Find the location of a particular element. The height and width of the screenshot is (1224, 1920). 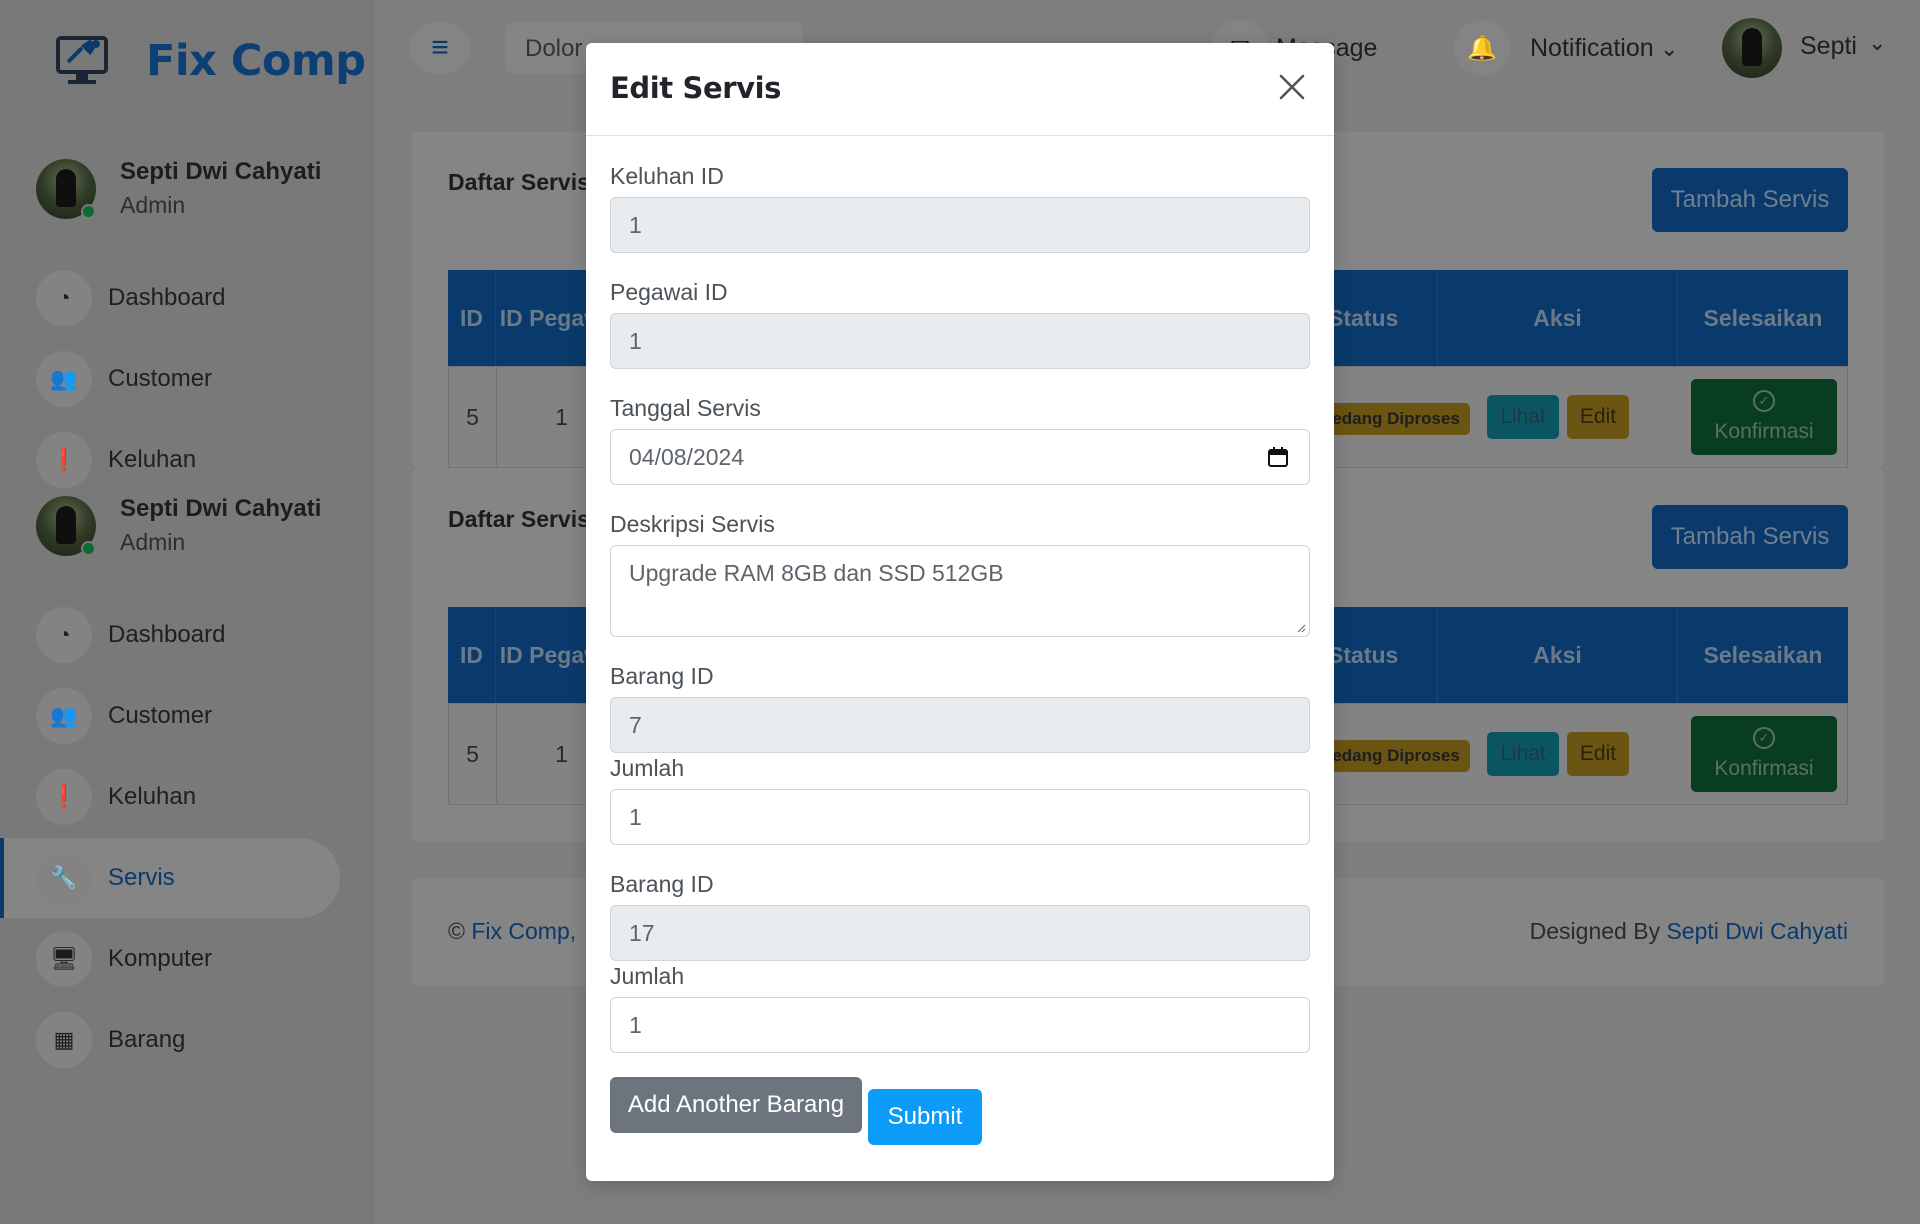

brand-name: Fix Comp is located at coordinates (256, 61).